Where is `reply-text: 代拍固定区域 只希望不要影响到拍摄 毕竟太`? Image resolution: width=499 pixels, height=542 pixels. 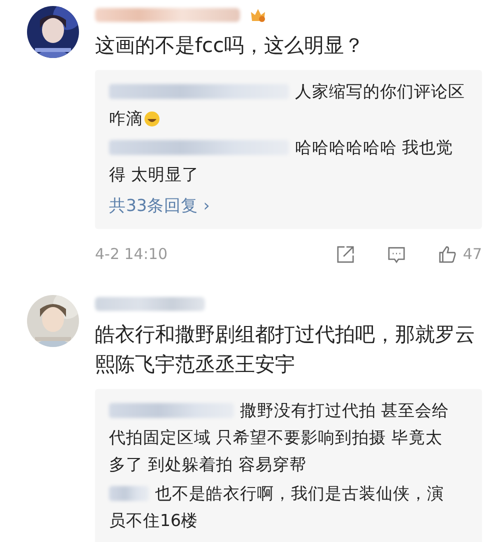 reply-text: 代拍固定区域 只希望不要影响到拍摄 毕竟太 is located at coordinates (275, 438).